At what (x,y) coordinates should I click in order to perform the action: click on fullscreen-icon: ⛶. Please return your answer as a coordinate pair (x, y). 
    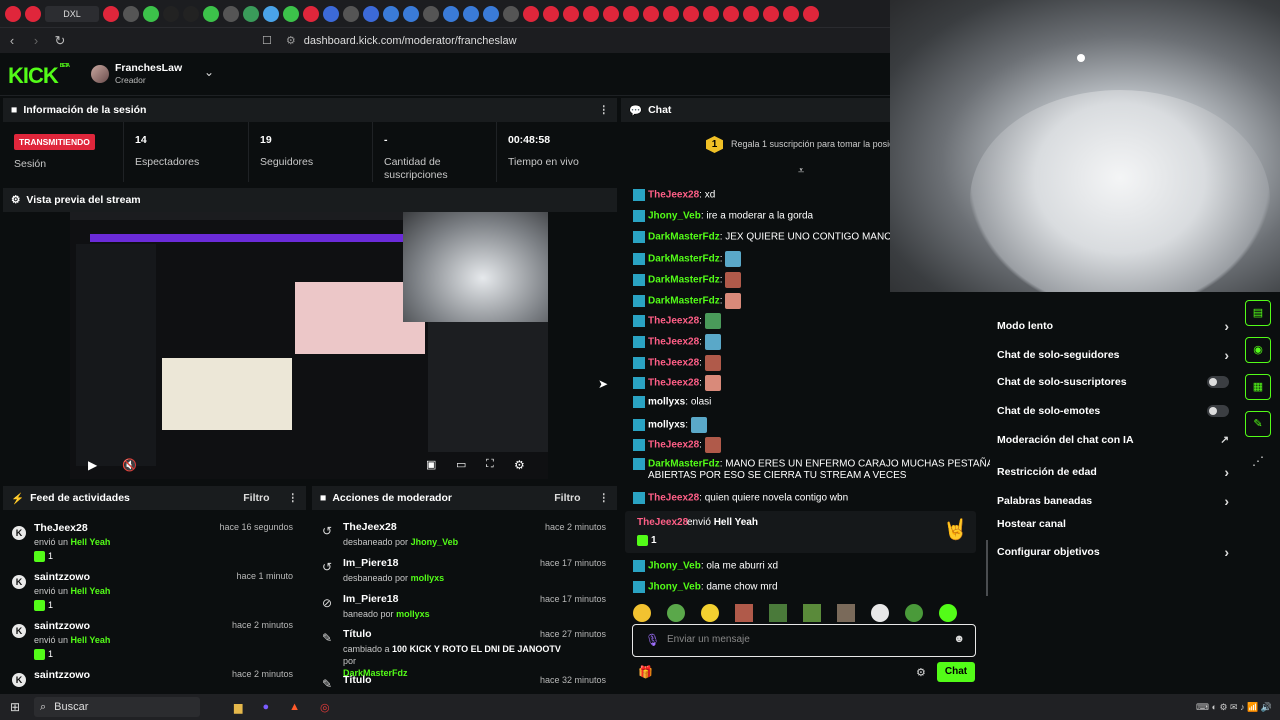
    Looking at the image, I should click on (490, 464).